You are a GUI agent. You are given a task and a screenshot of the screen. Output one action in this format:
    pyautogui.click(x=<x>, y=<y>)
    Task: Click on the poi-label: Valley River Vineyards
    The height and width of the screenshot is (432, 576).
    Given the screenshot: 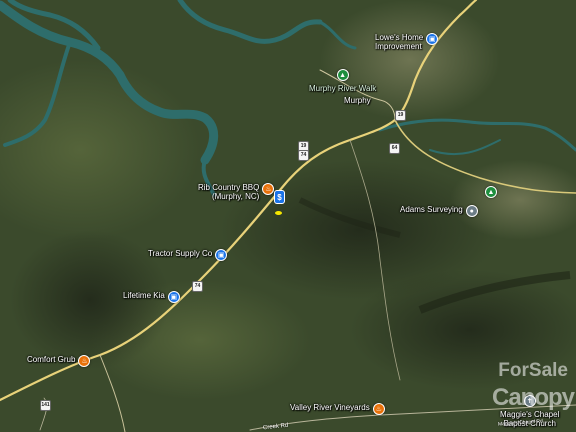 What is the action you would take?
    pyautogui.click(x=330, y=407)
    